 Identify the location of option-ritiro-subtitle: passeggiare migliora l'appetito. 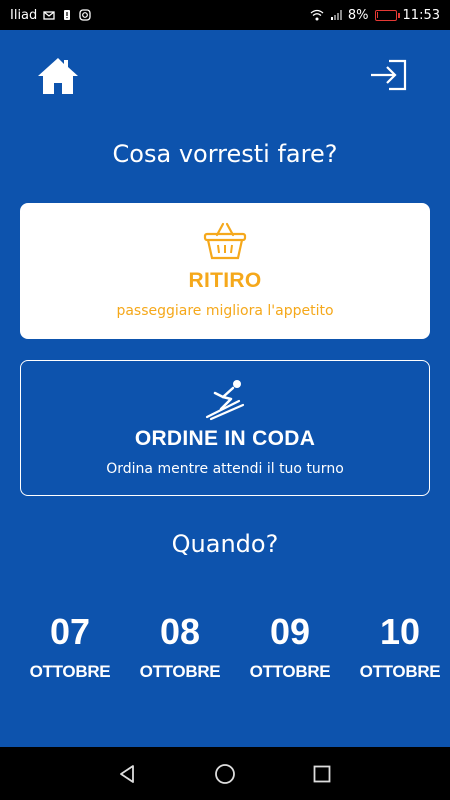
(225, 311).